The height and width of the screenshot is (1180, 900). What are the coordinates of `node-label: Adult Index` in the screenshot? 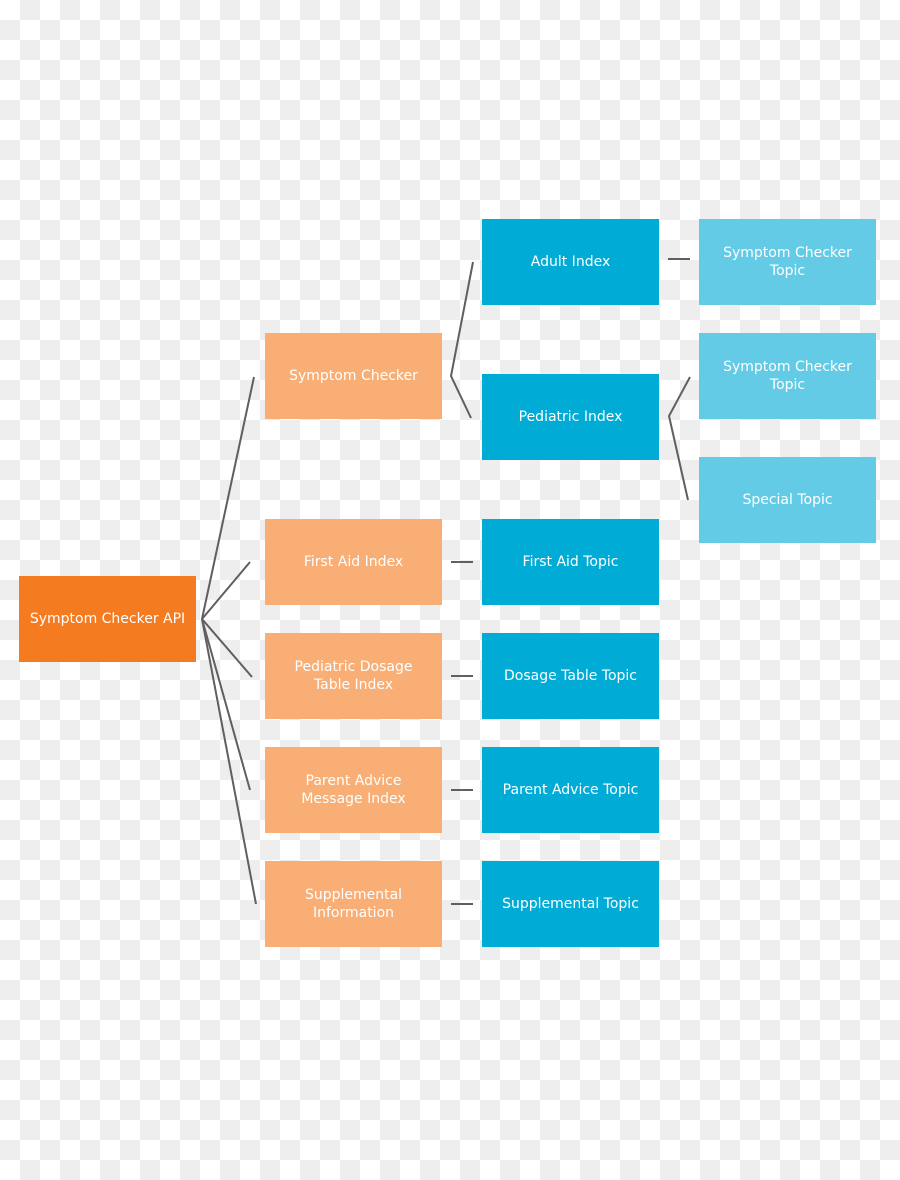 It's located at (570, 262).